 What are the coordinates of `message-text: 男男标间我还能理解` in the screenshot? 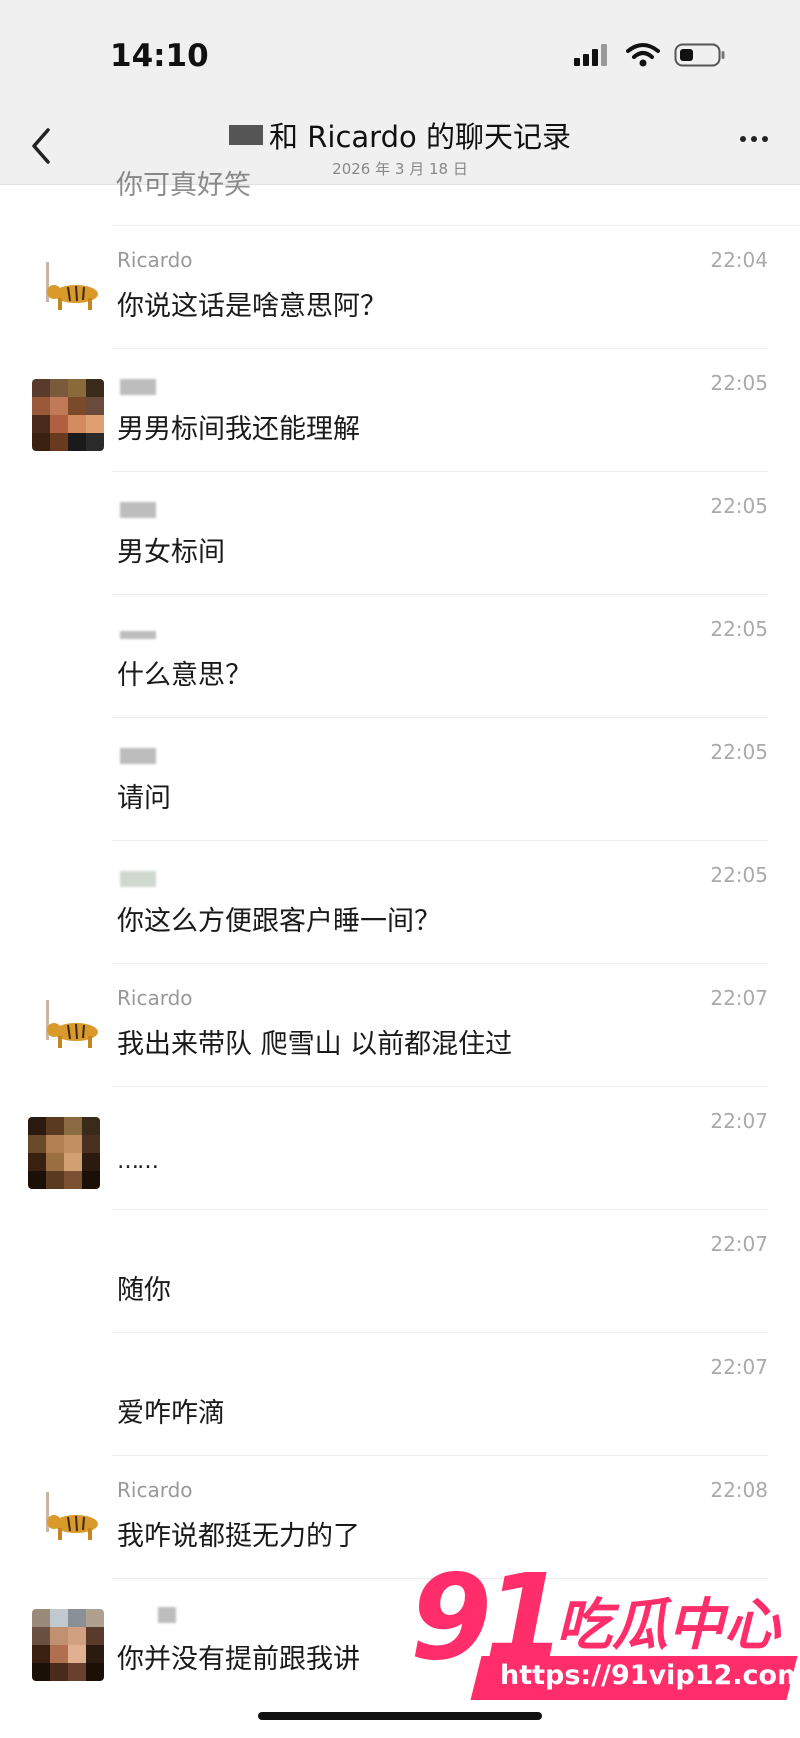 It's located at (238, 429).